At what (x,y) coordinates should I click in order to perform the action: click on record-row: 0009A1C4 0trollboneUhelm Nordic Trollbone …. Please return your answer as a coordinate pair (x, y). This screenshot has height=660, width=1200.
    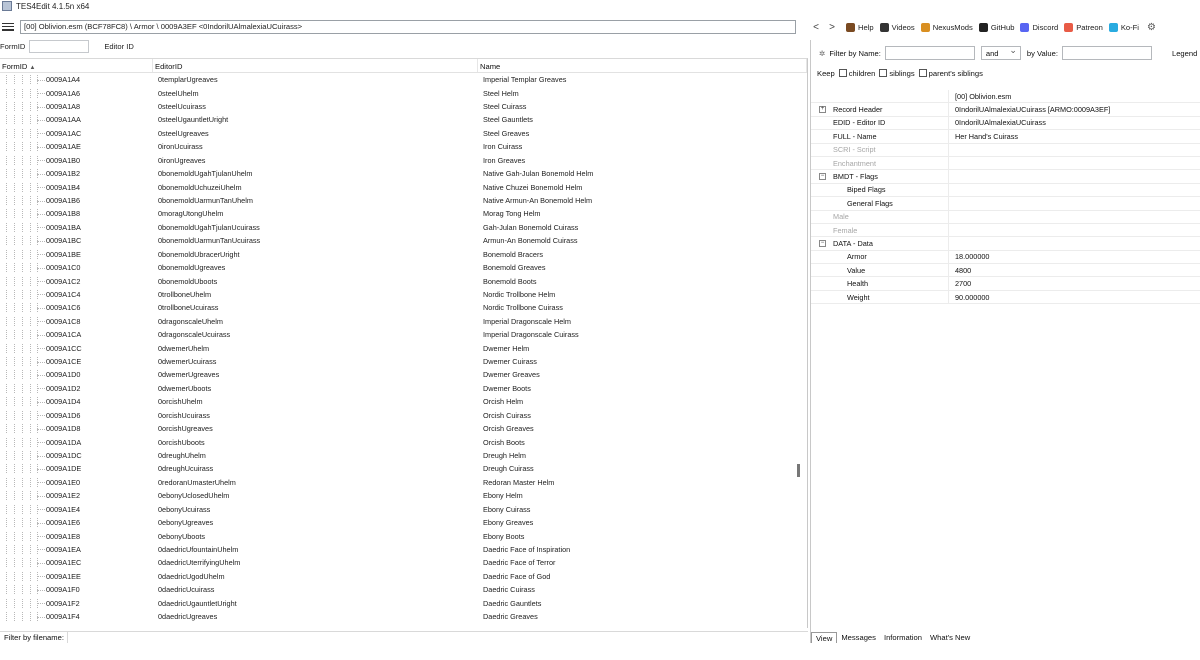
    Looking at the image, I should click on (403, 294).